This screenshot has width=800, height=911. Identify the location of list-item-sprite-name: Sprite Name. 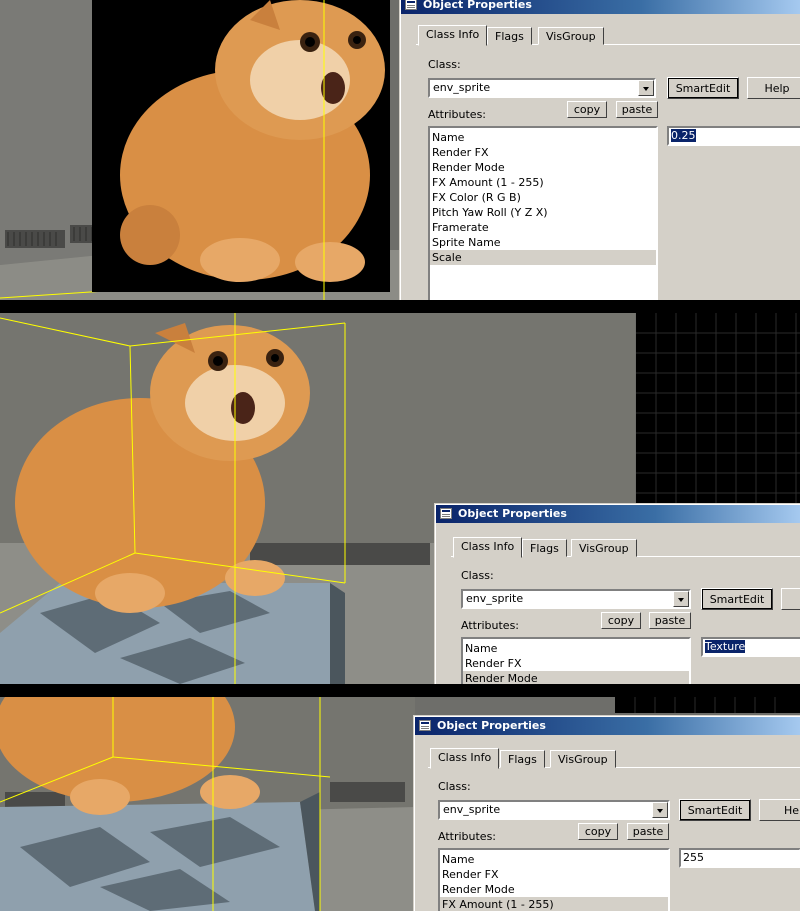
(543, 242).